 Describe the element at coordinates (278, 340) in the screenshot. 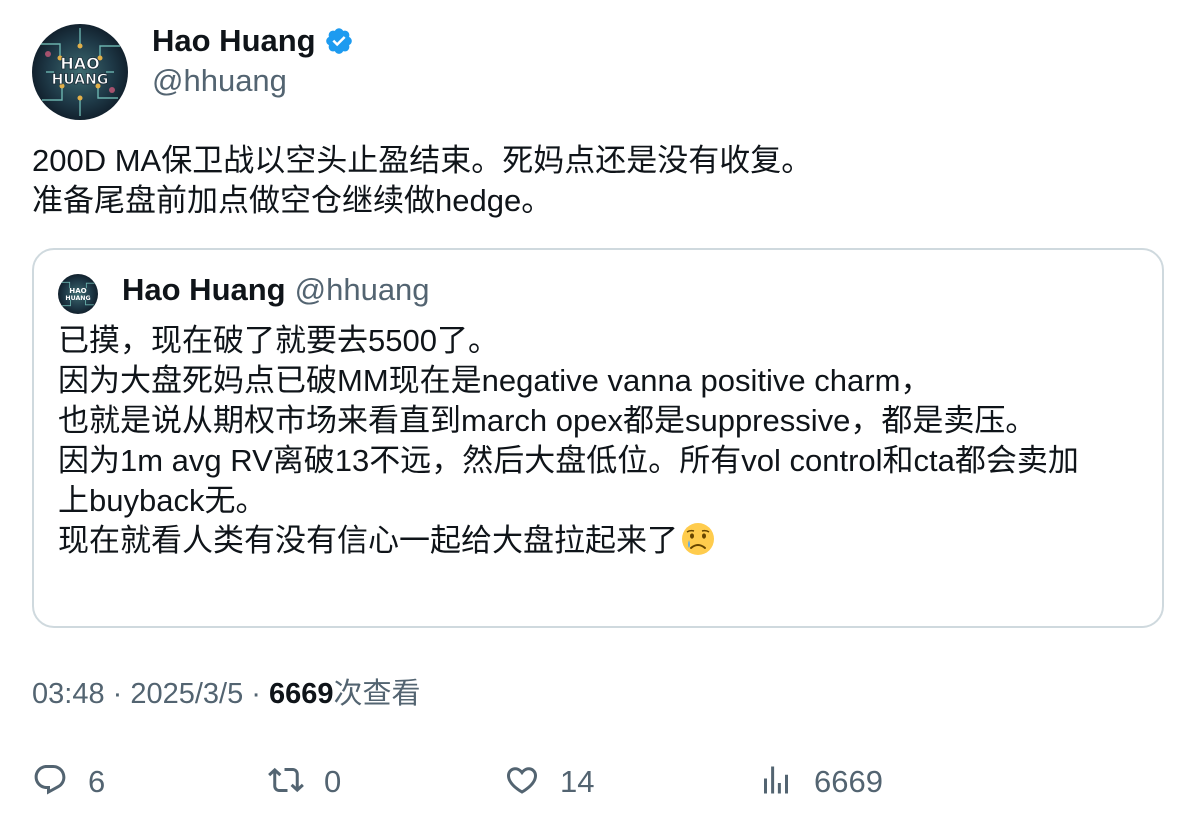

I see `quoted-text-line: 已摸，现在破了就要去5500了。` at that location.